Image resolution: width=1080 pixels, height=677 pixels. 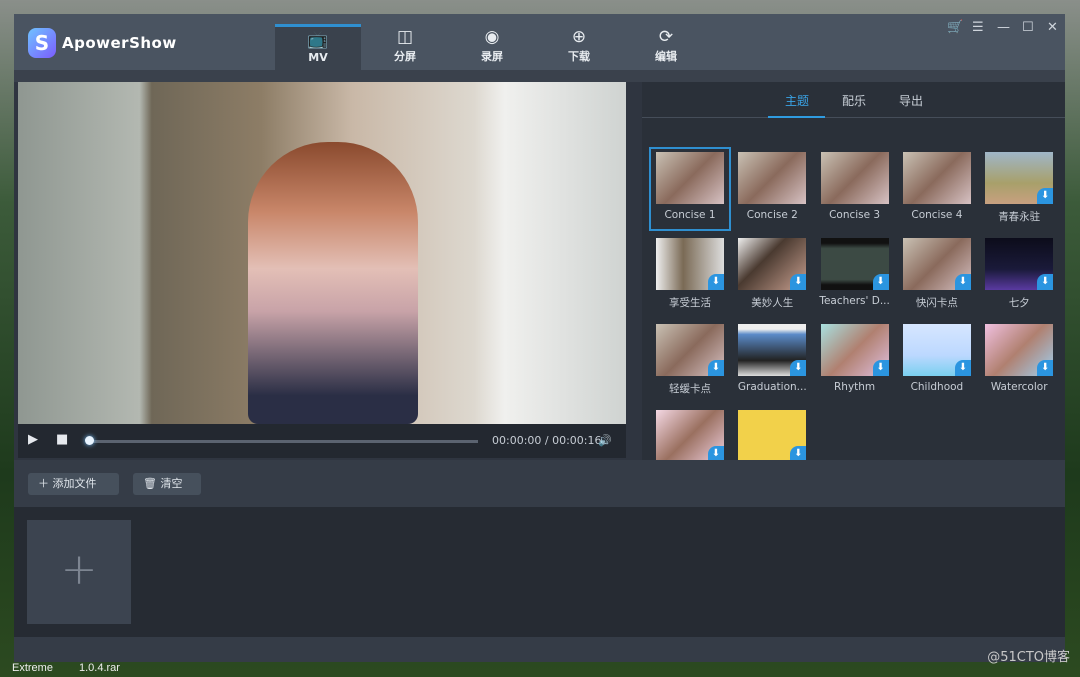 I want to click on theme-item: ⬇ 享受生活, so click(x=690, y=272).